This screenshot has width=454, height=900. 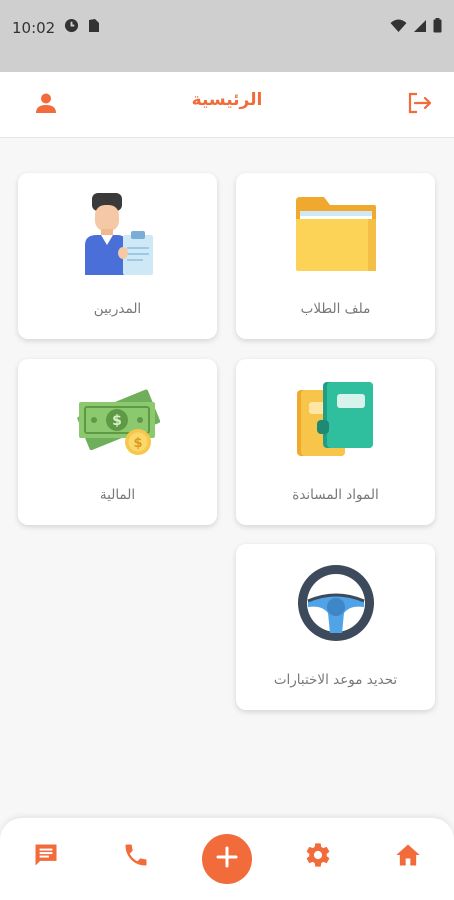 I want to click on logout-button, so click(x=420, y=105).